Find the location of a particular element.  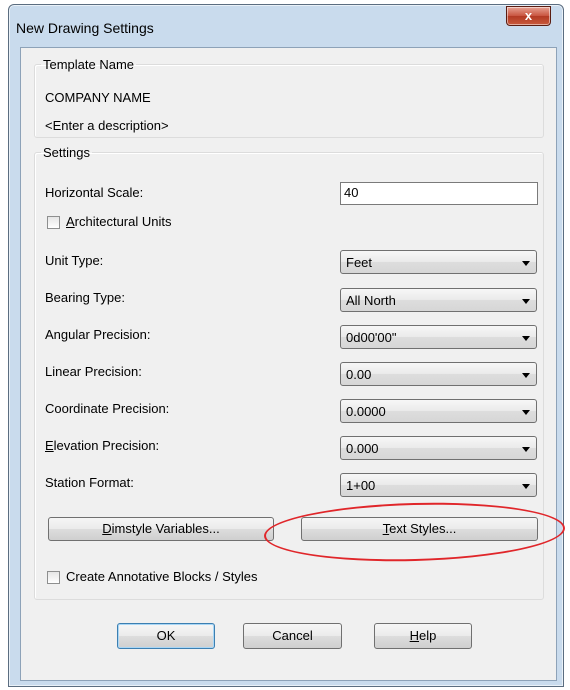

elevation-precision-accel: E is located at coordinates (49, 445).